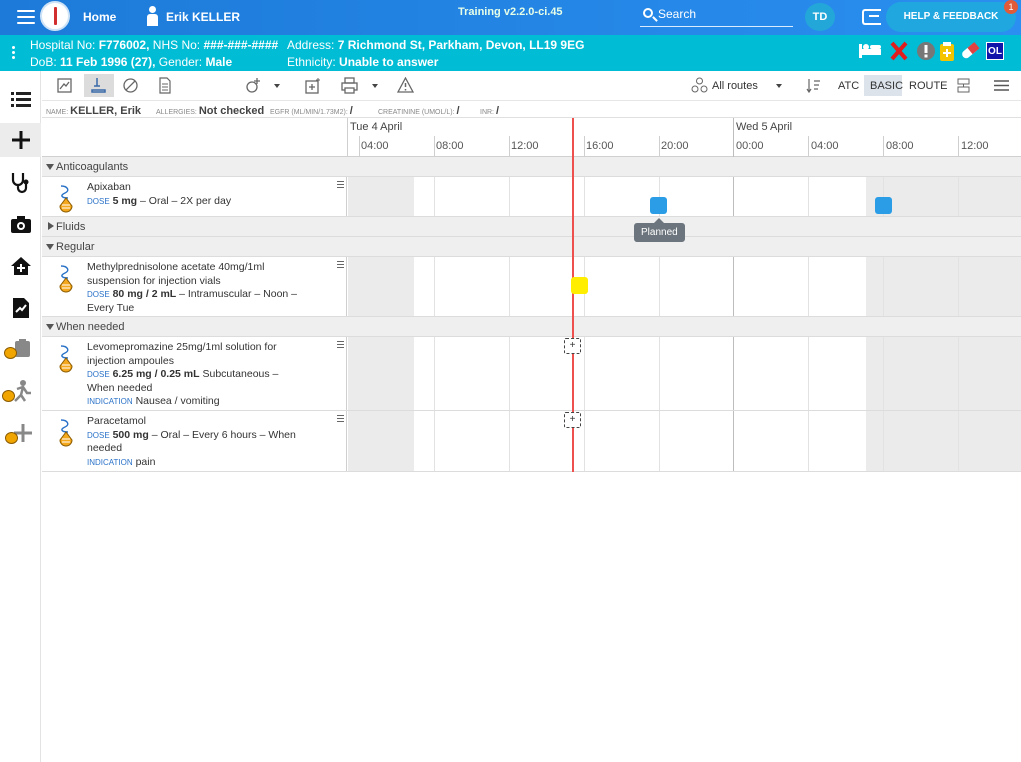  I want to click on indication-value: pain, so click(145, 461).